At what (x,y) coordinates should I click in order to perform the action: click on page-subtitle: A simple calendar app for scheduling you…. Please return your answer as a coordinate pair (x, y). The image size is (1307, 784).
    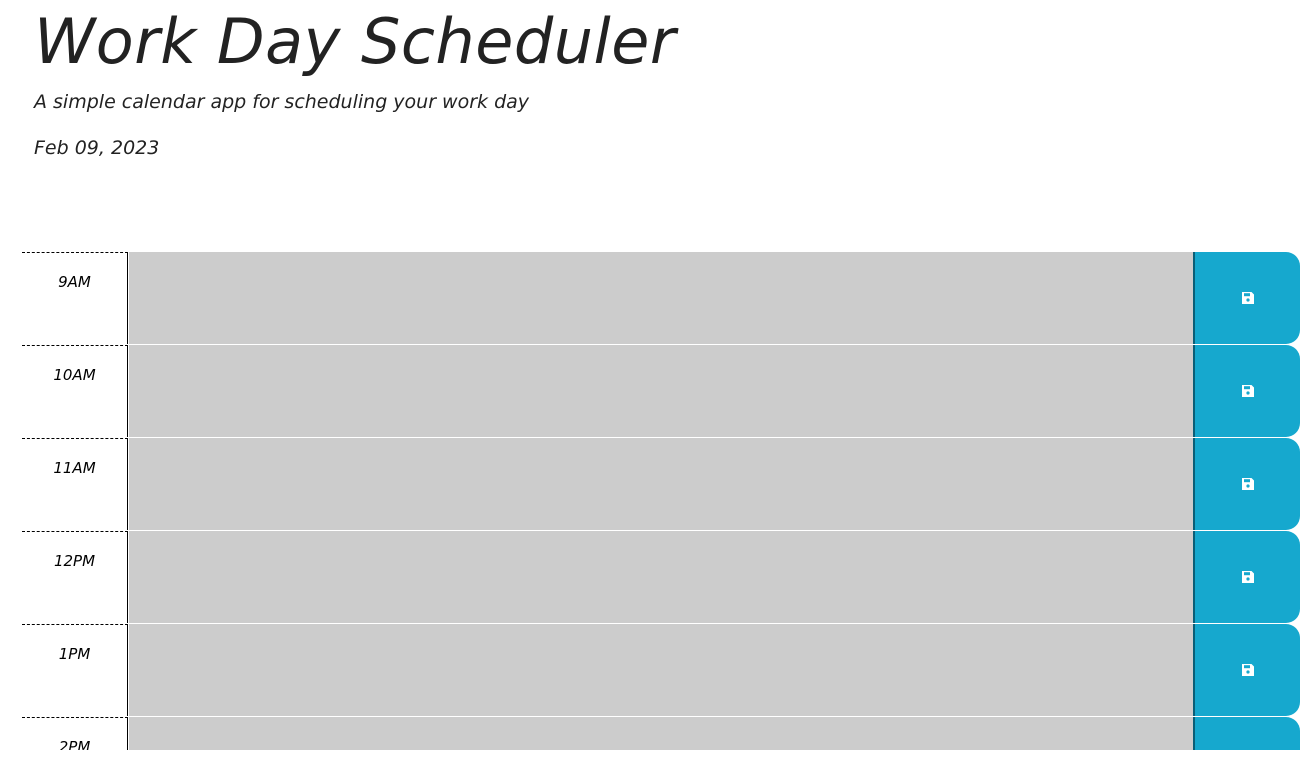
    Looking at the image, I should click on (282, 102).